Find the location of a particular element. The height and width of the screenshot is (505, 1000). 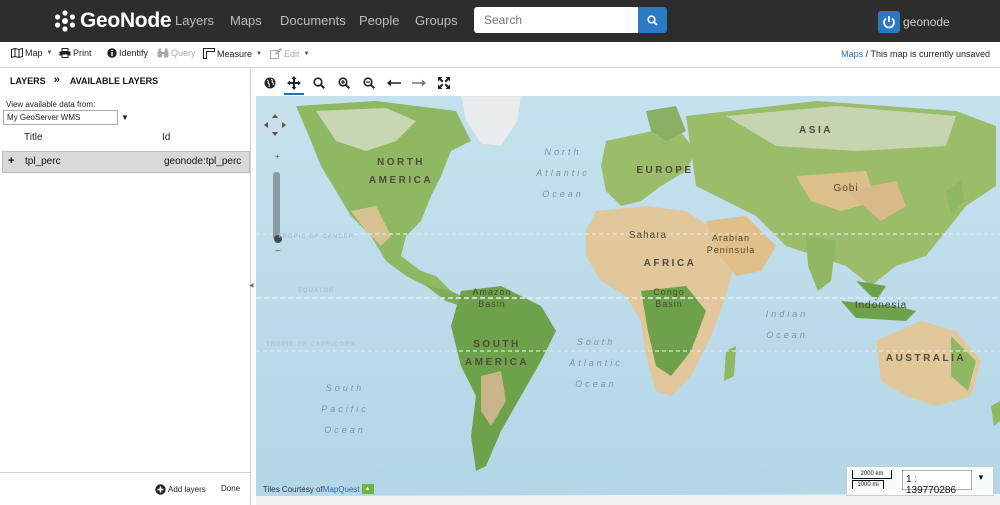

zoom-out-button: − is located at coordinates (278, 251).